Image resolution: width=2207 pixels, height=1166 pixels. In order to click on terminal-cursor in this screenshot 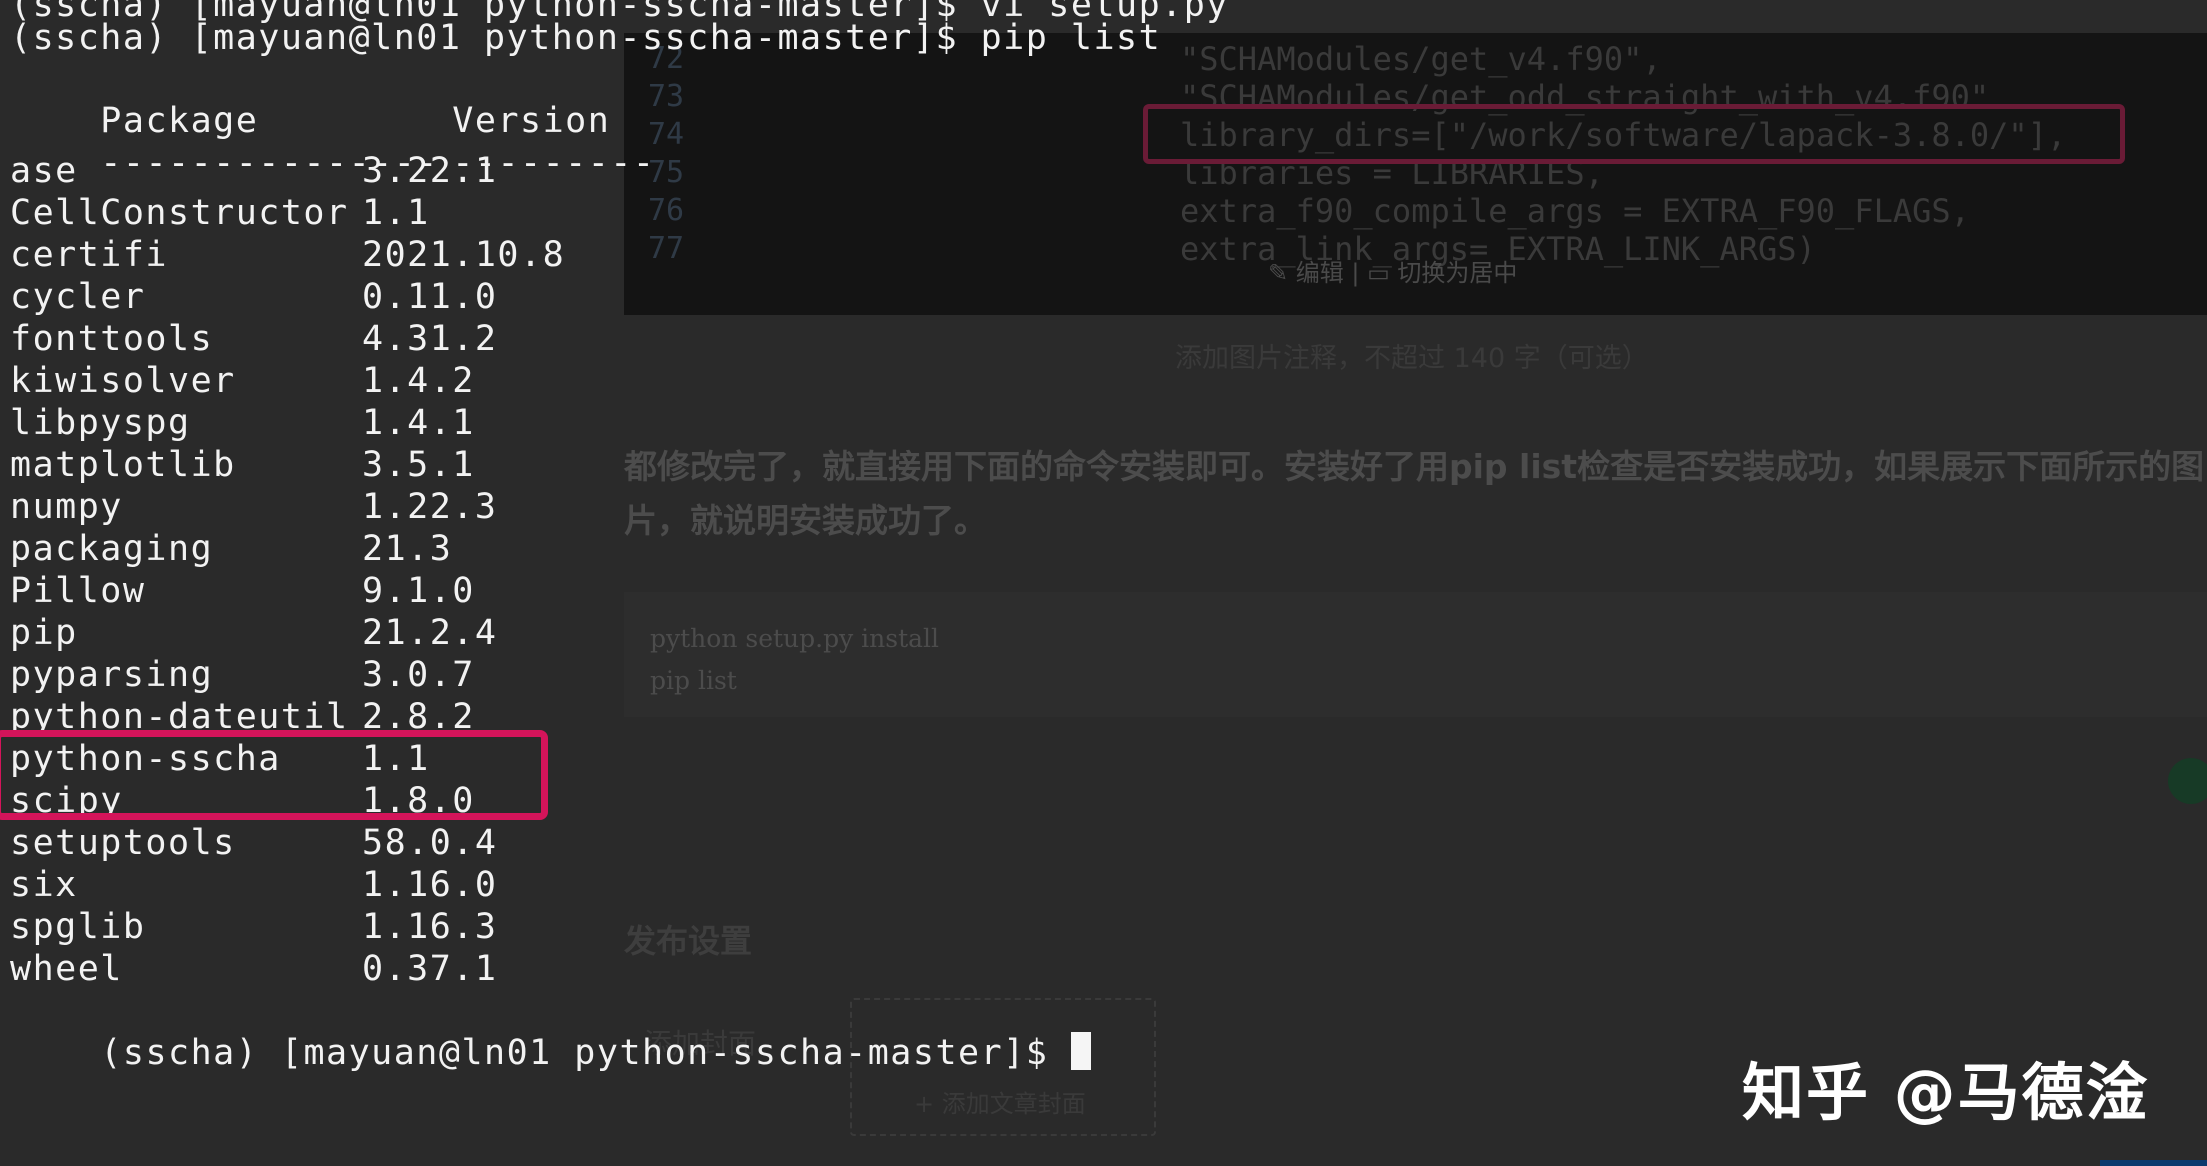, I will do `click(1080, 1051)`.